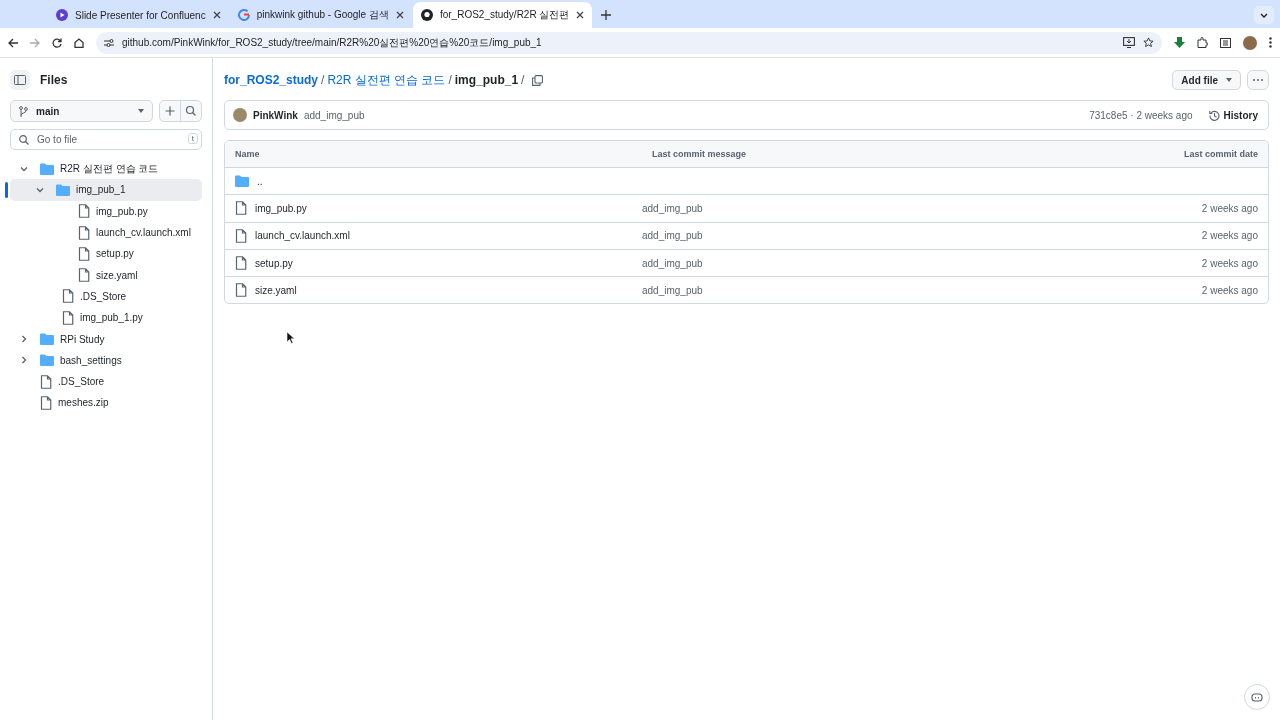 This screenshot has width=1280, height=720. What do you see at coordinates (700, 154) in the screenshot?
I see `column-header: Last commit message` at bounding box center [700, 154].